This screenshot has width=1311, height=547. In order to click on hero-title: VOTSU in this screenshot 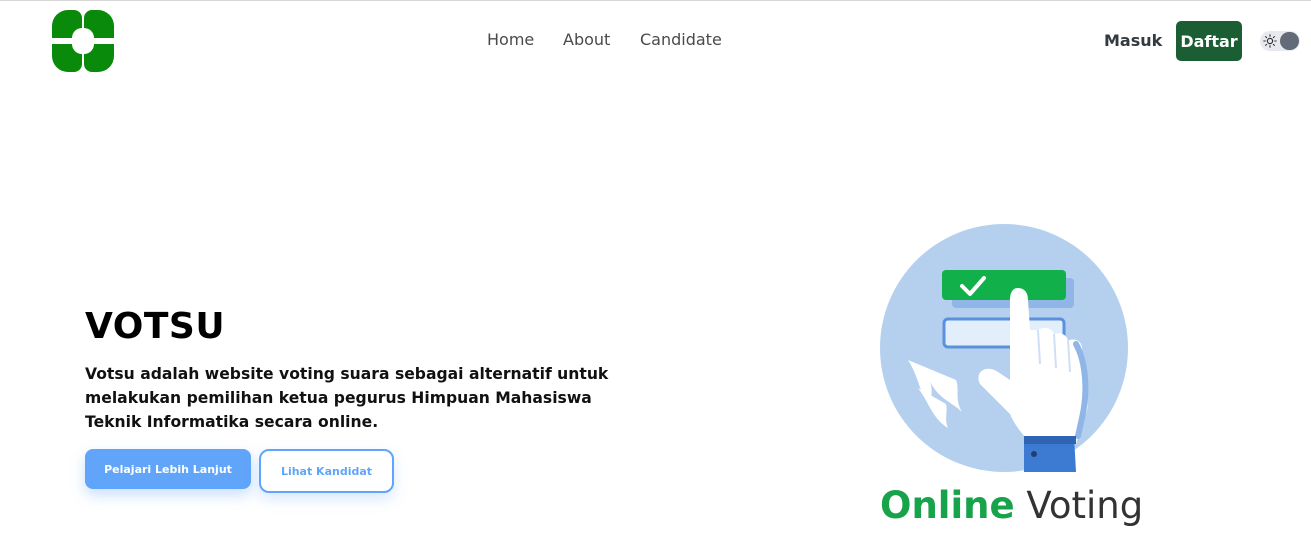, I will do `click(155, 326)`.